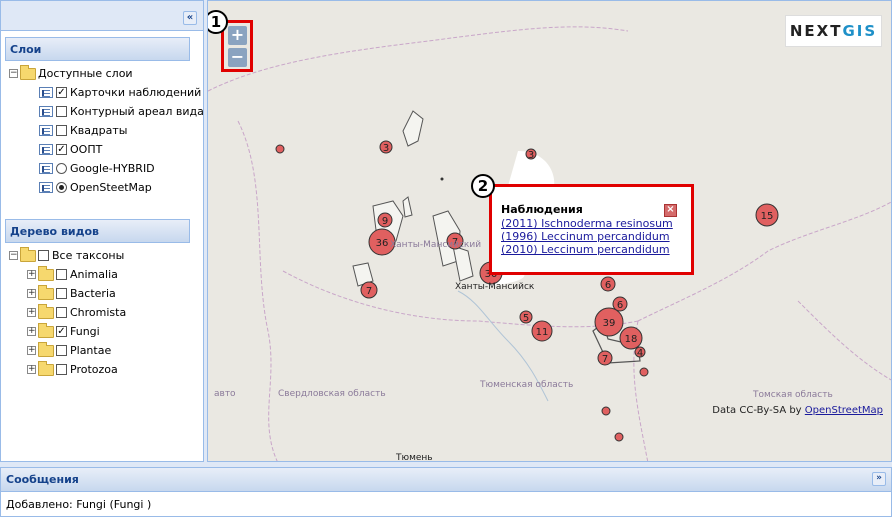 The image size is (892, 517). I want to click on region-label: авто, so click(225, 394).